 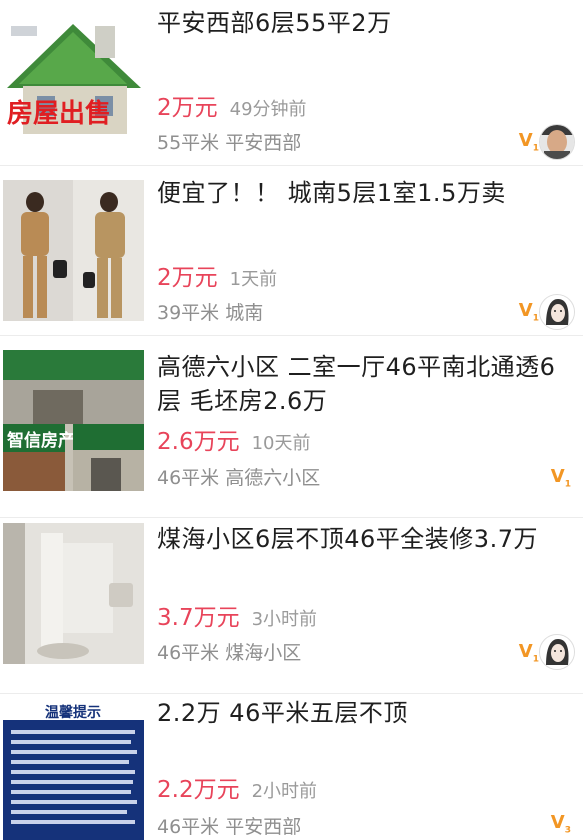 I want to click on listing-title: 煤海小区6层不顶46平全装修3.7万, so click(x=360, y=539).